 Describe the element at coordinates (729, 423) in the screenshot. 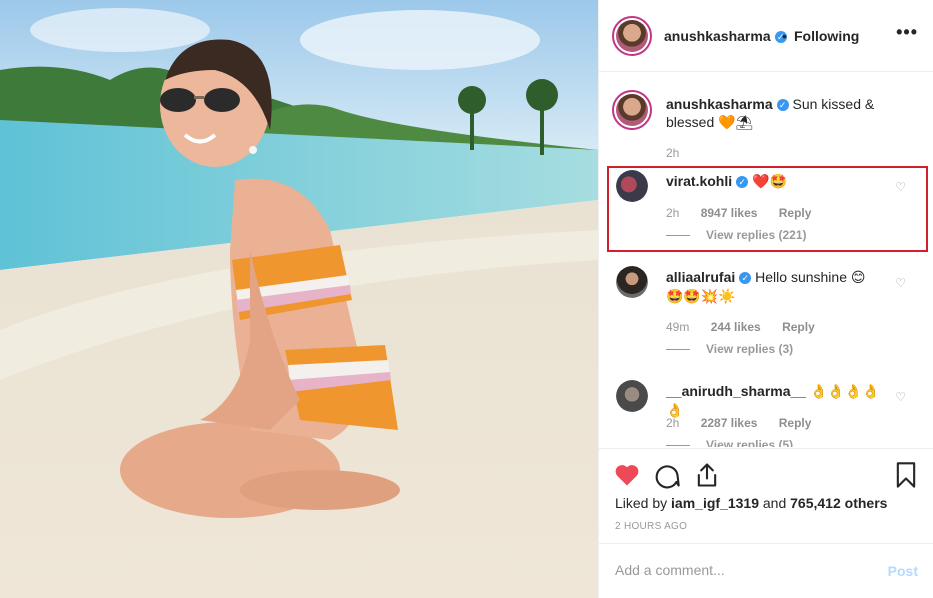

I see `comment-likes: 2287 likes` at that location.